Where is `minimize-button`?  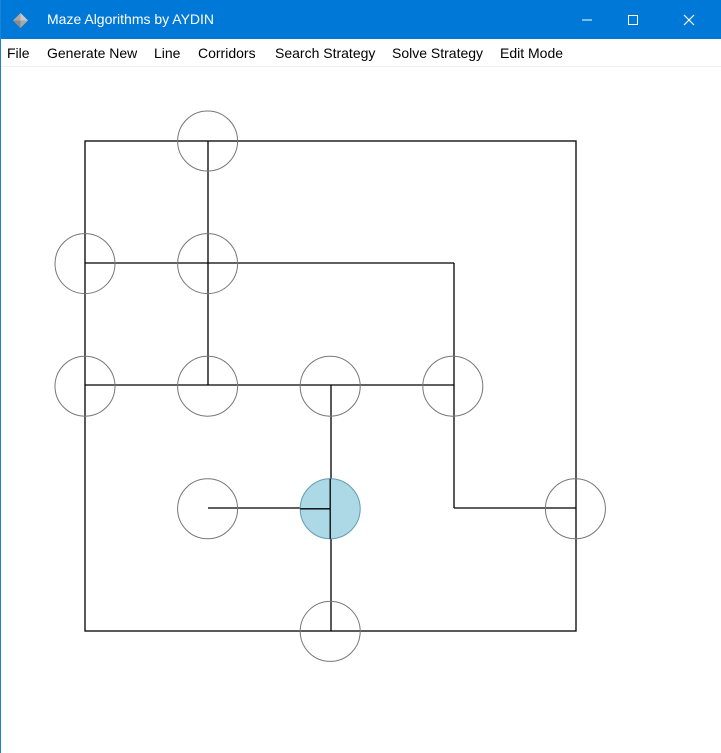
minimize-button is located at coordinates (587, 19).